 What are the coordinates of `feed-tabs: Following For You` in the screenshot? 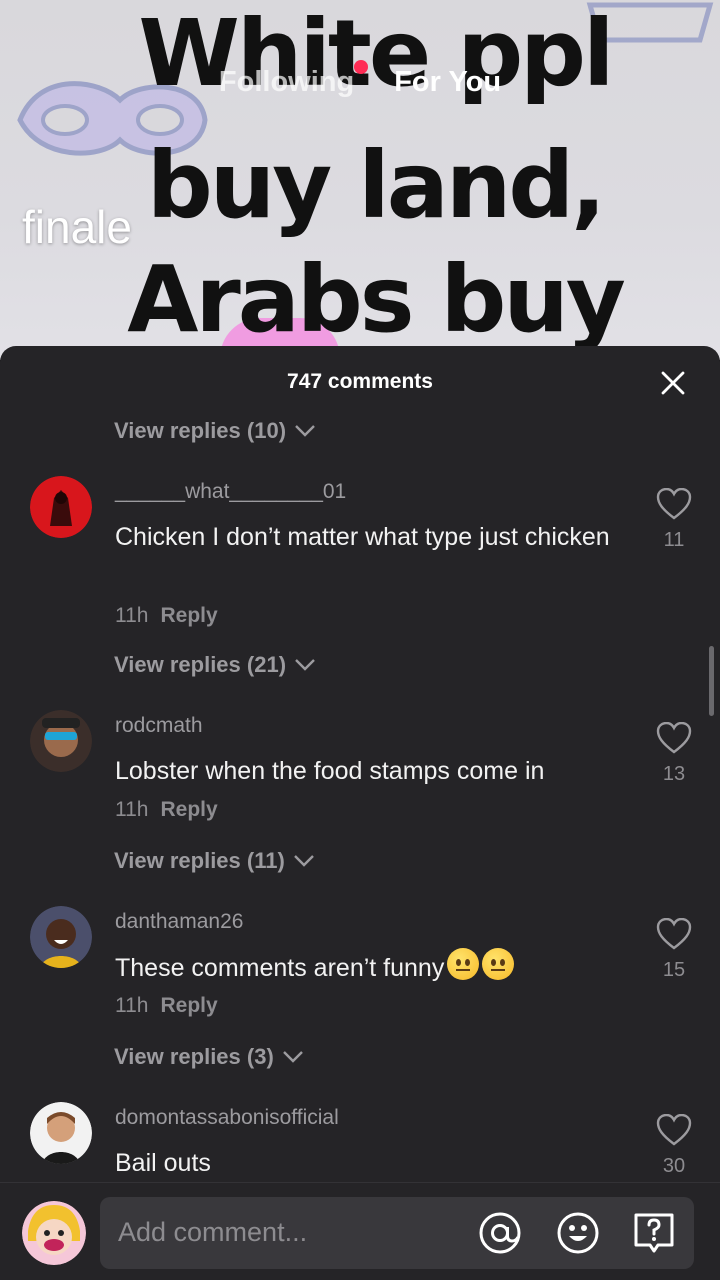 It's located at (360, 80).